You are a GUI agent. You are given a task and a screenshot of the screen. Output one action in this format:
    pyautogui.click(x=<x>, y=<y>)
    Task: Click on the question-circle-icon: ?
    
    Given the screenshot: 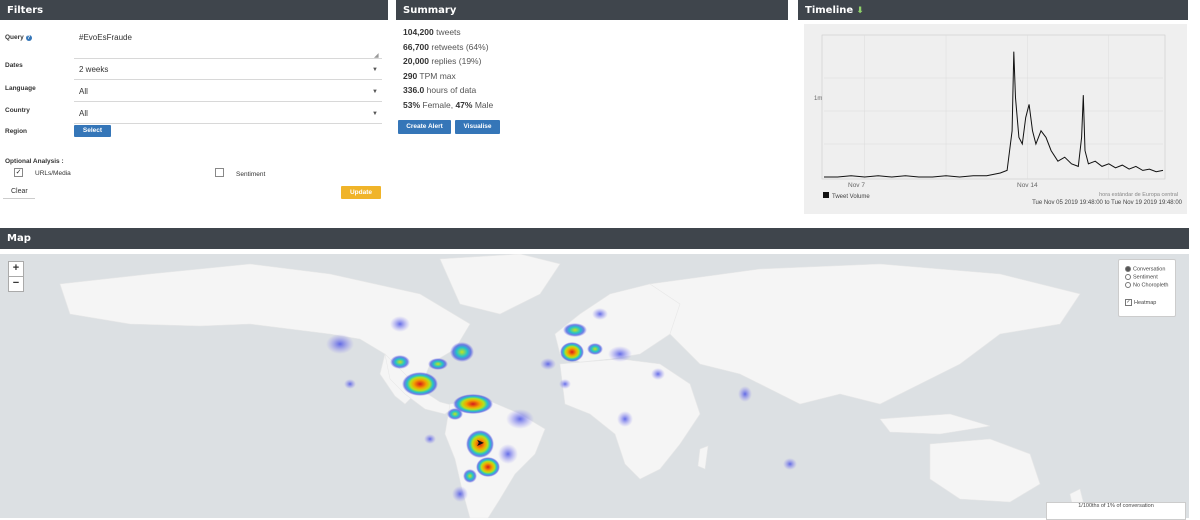 What is the action you would take?
    pyautogui.click(x=28, y=38)
    